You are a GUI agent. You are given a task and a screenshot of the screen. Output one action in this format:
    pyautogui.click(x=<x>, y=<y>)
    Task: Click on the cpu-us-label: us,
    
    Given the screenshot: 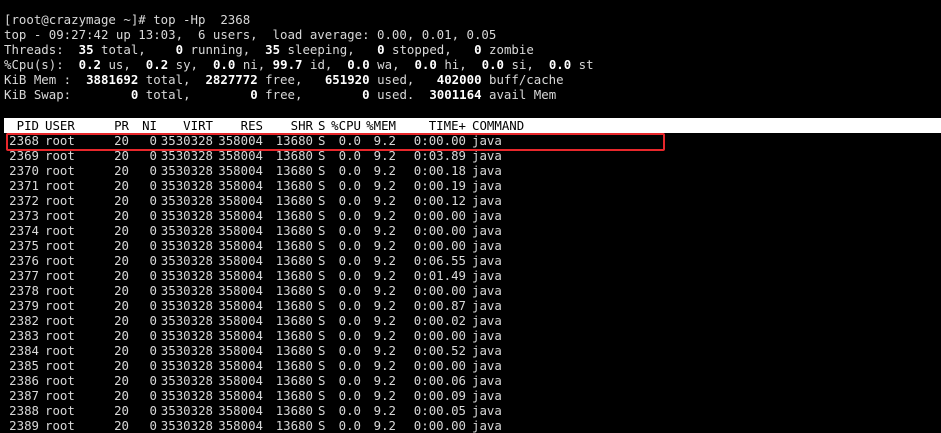 What is the action you would take?
    pyautogui.click(x=119, y=64)
    